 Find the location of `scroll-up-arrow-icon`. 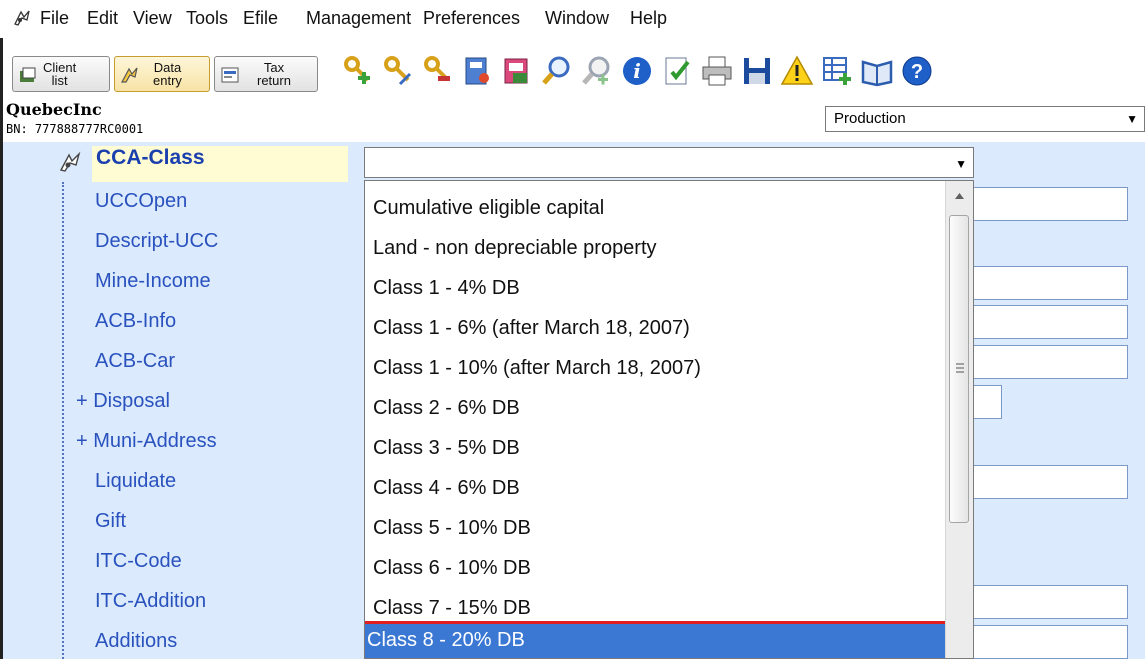

scroll-up-arrow-icon is located at coordinates (959, 196).